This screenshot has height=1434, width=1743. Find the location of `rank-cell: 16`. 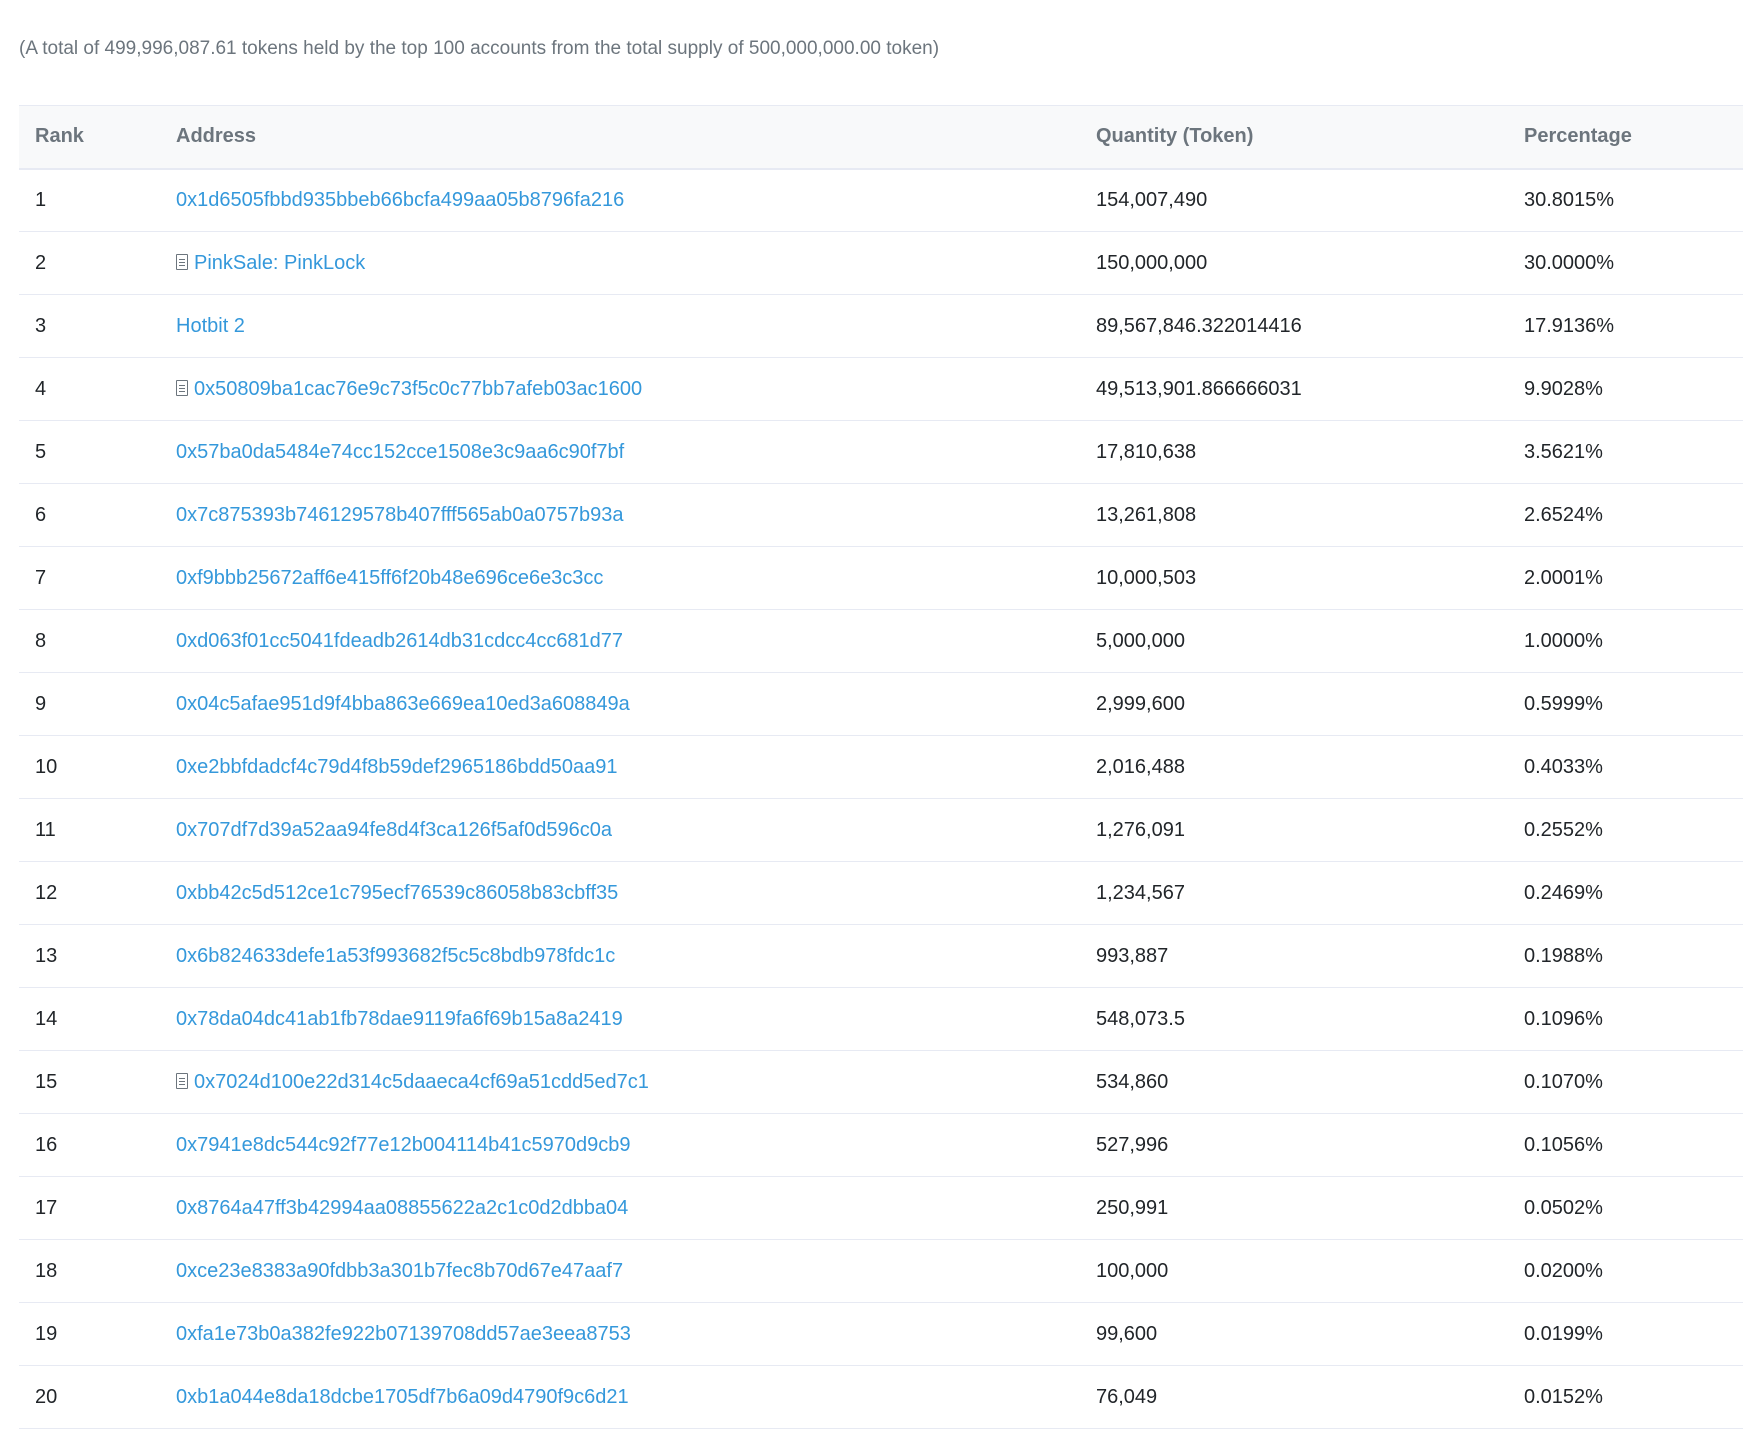

rank-cell: 16 is located at coordinates (97, 1145).